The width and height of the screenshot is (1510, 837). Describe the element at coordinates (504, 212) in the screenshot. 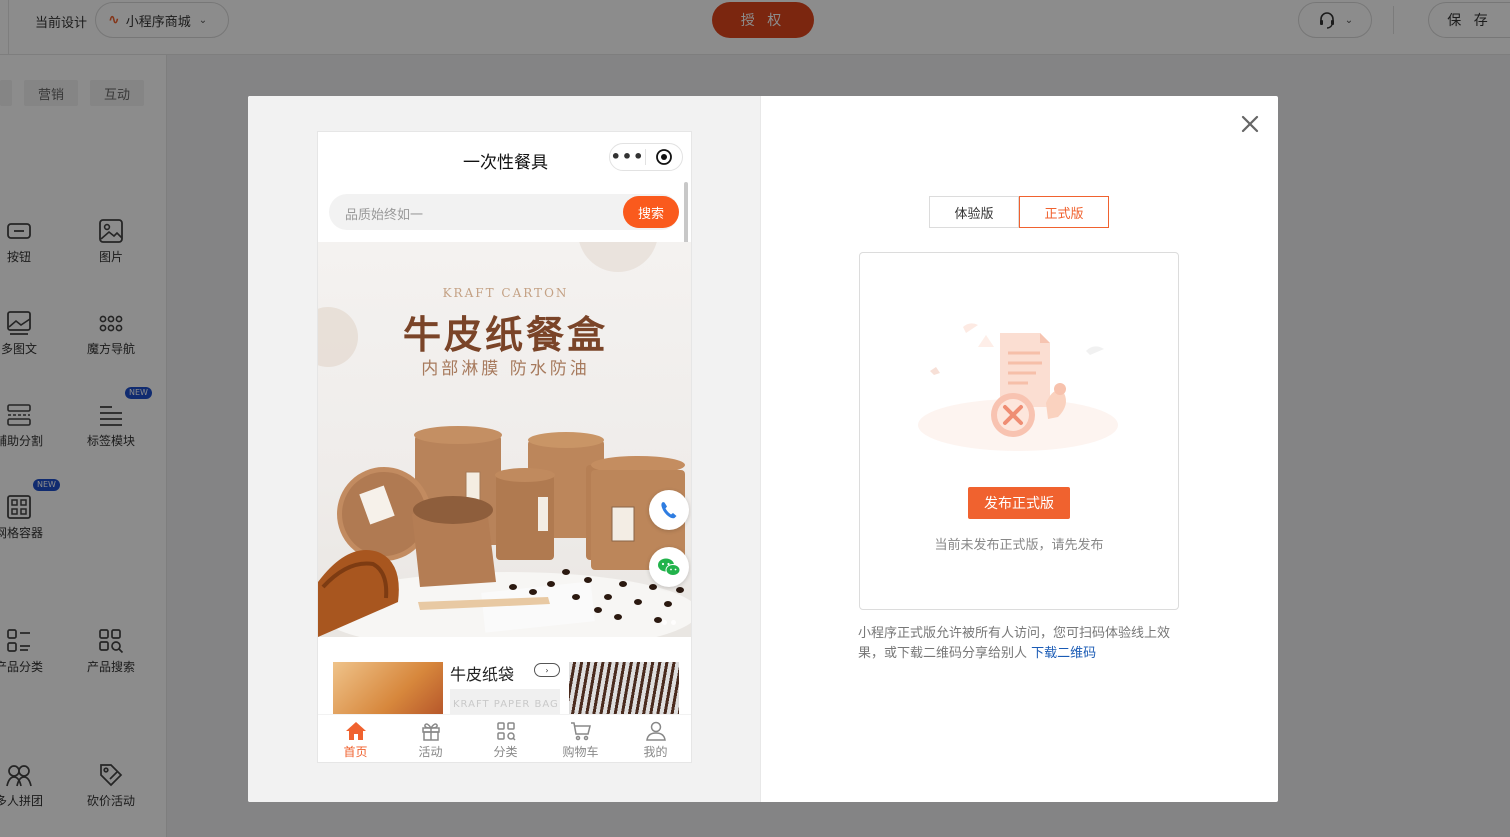

I see `search-bar: 品质始终如一 搜索` at that location.